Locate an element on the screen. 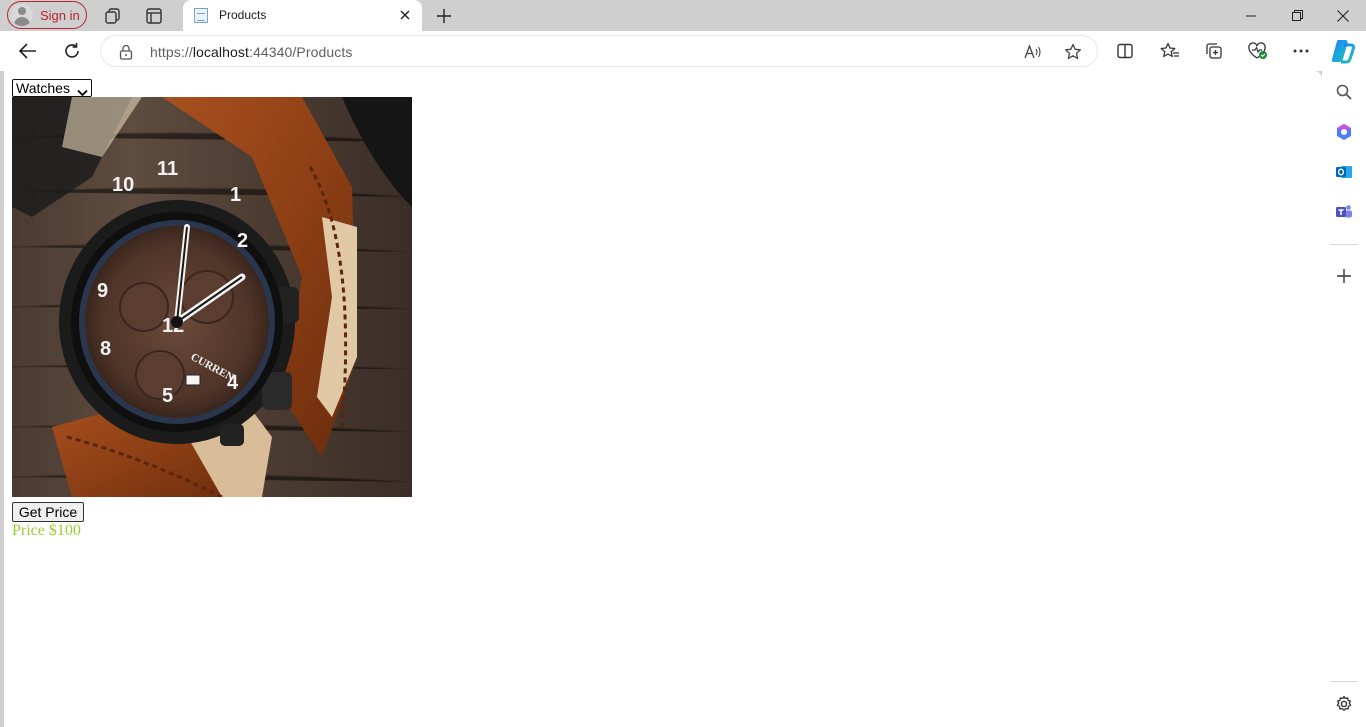  lock-icon is located at coordinates (126, 54).